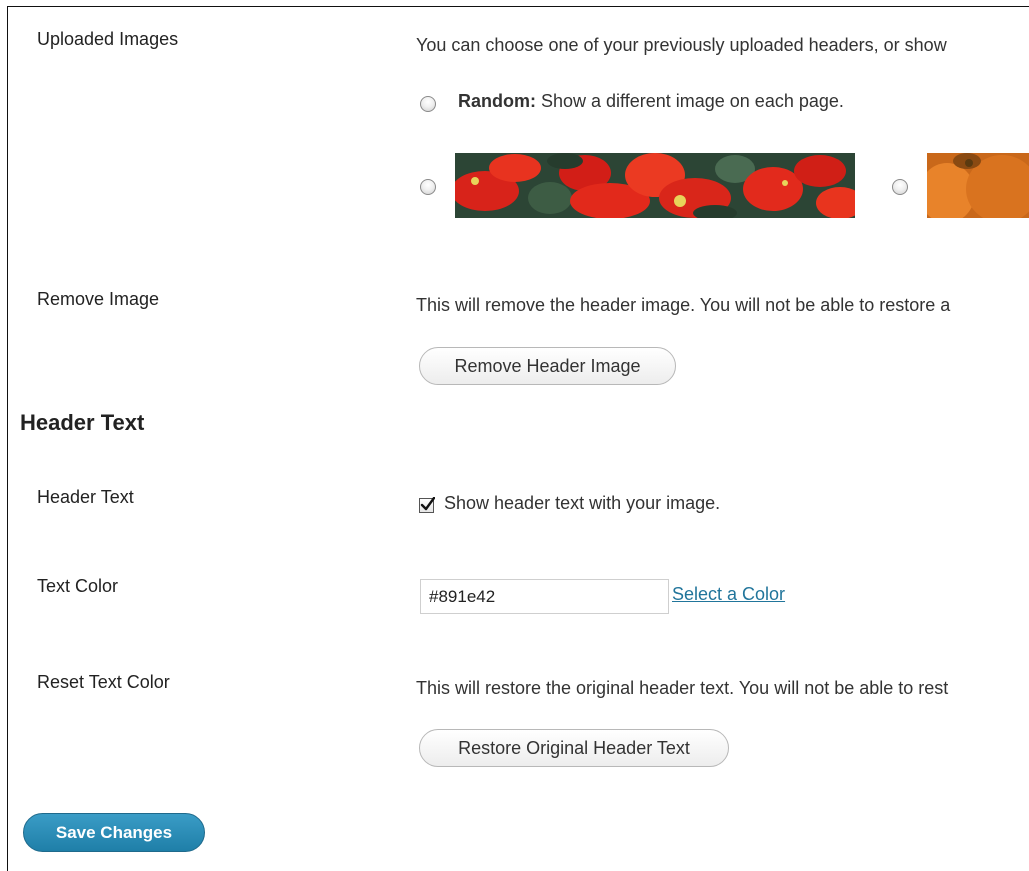  I want to click on pumpkin-image, so click(978, 185).